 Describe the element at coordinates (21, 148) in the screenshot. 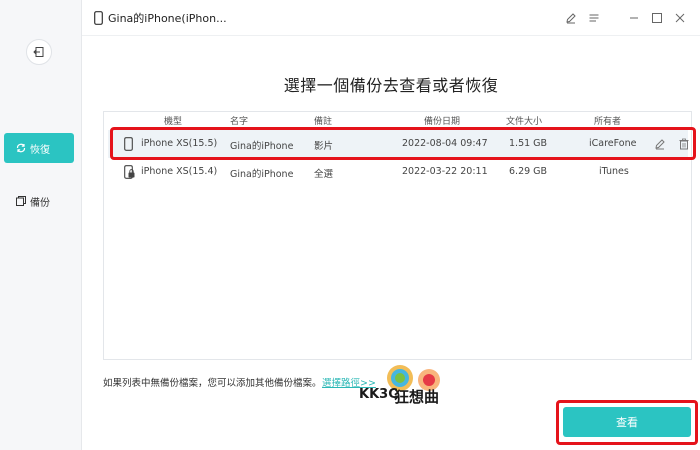

I see `refresh-icon` at that location.